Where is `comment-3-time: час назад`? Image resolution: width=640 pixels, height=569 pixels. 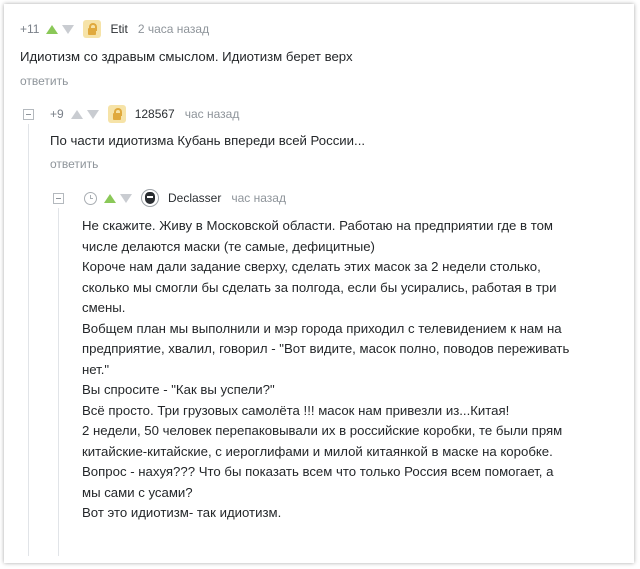 comment-3-time: час назад is located at coordinates (258, 198).